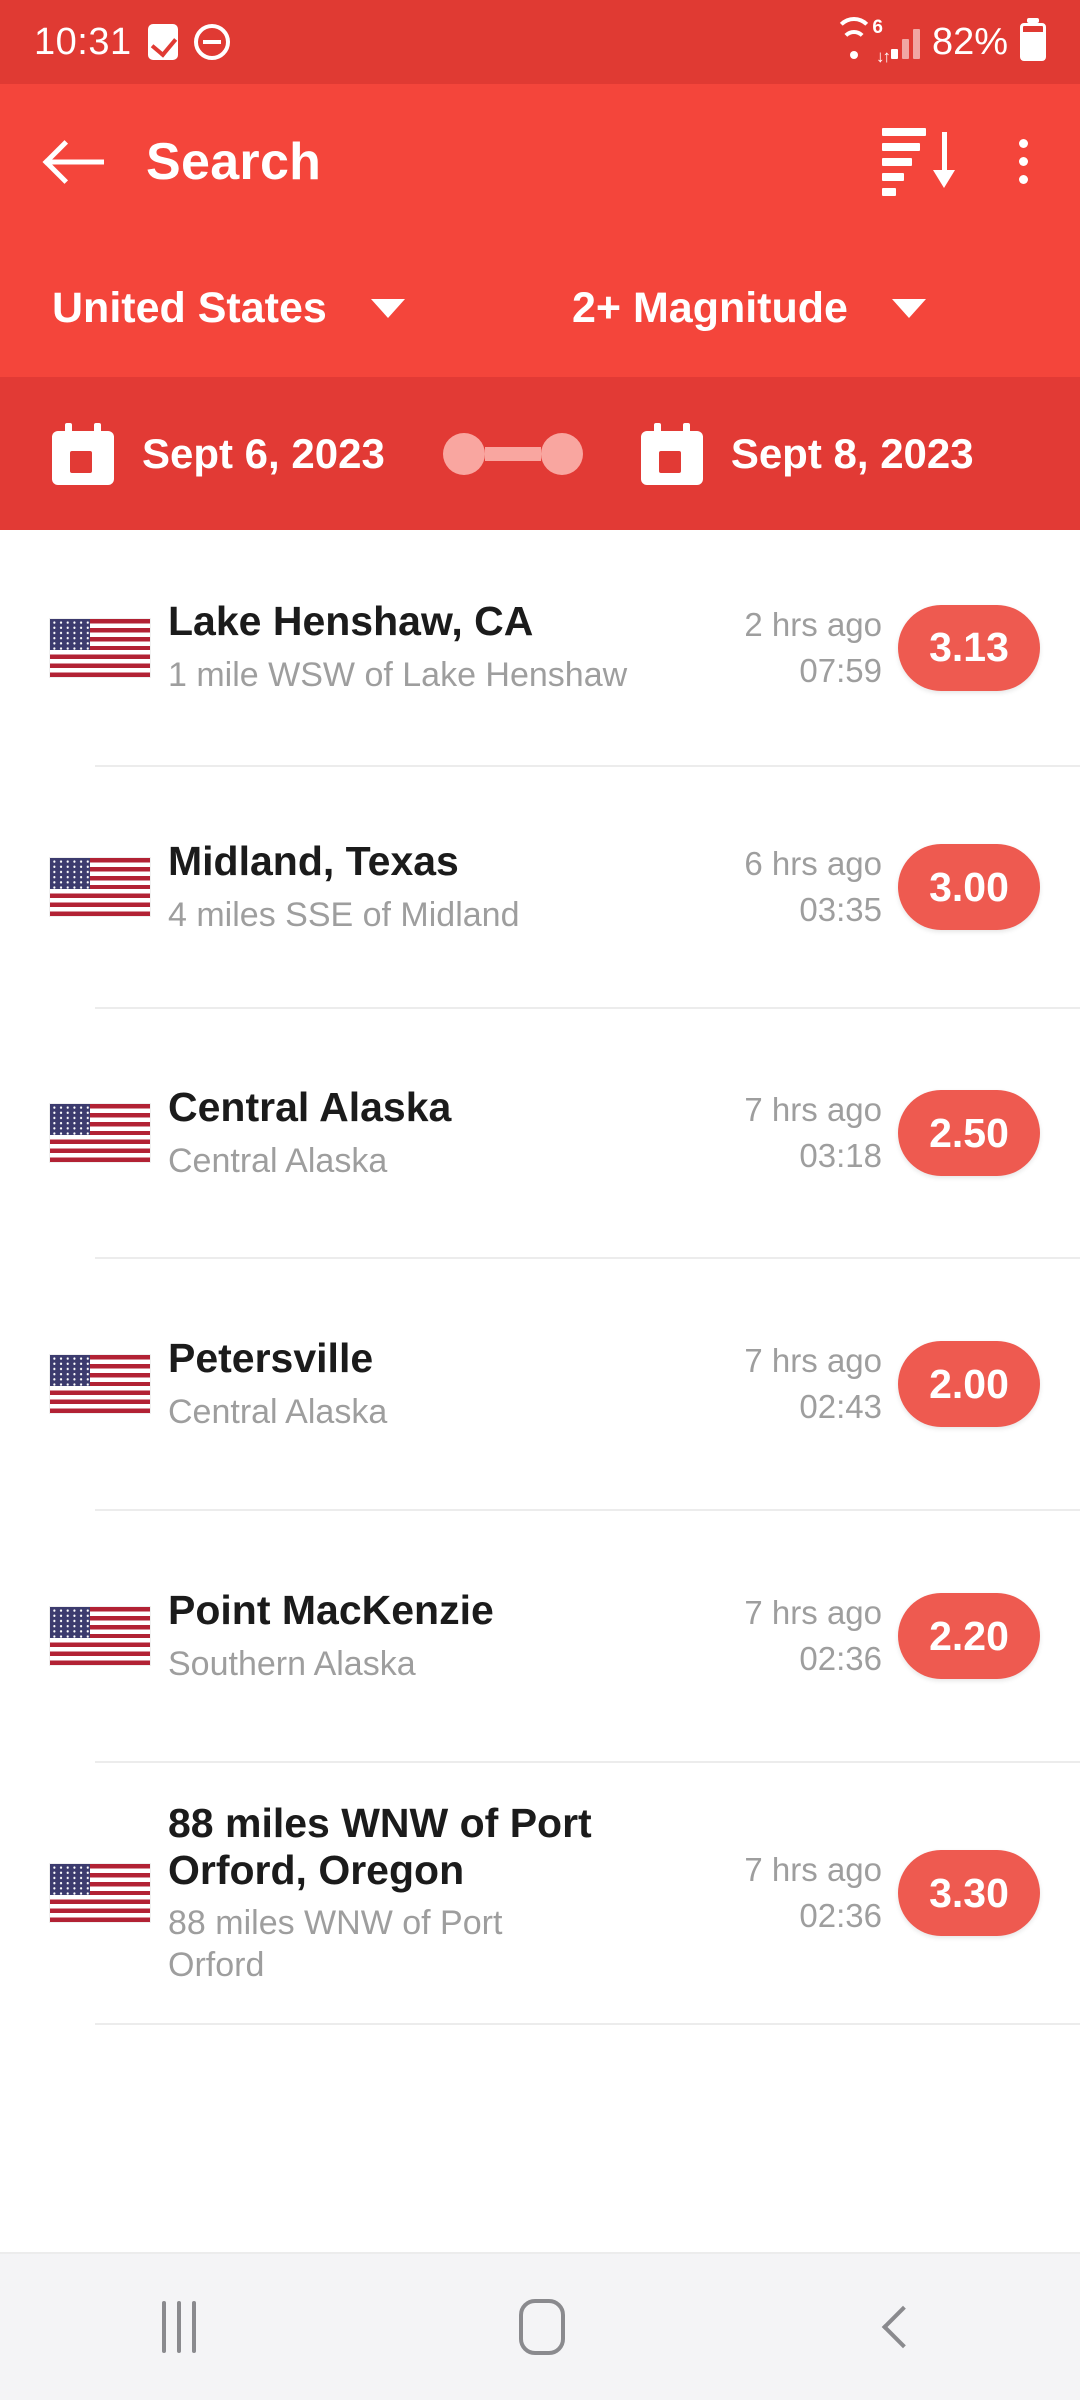 This screenshot has width=1080, height=2400. Describe the element at coordinates (463, 453) in the screenshot. I see `slider-thumb-start` at that location.